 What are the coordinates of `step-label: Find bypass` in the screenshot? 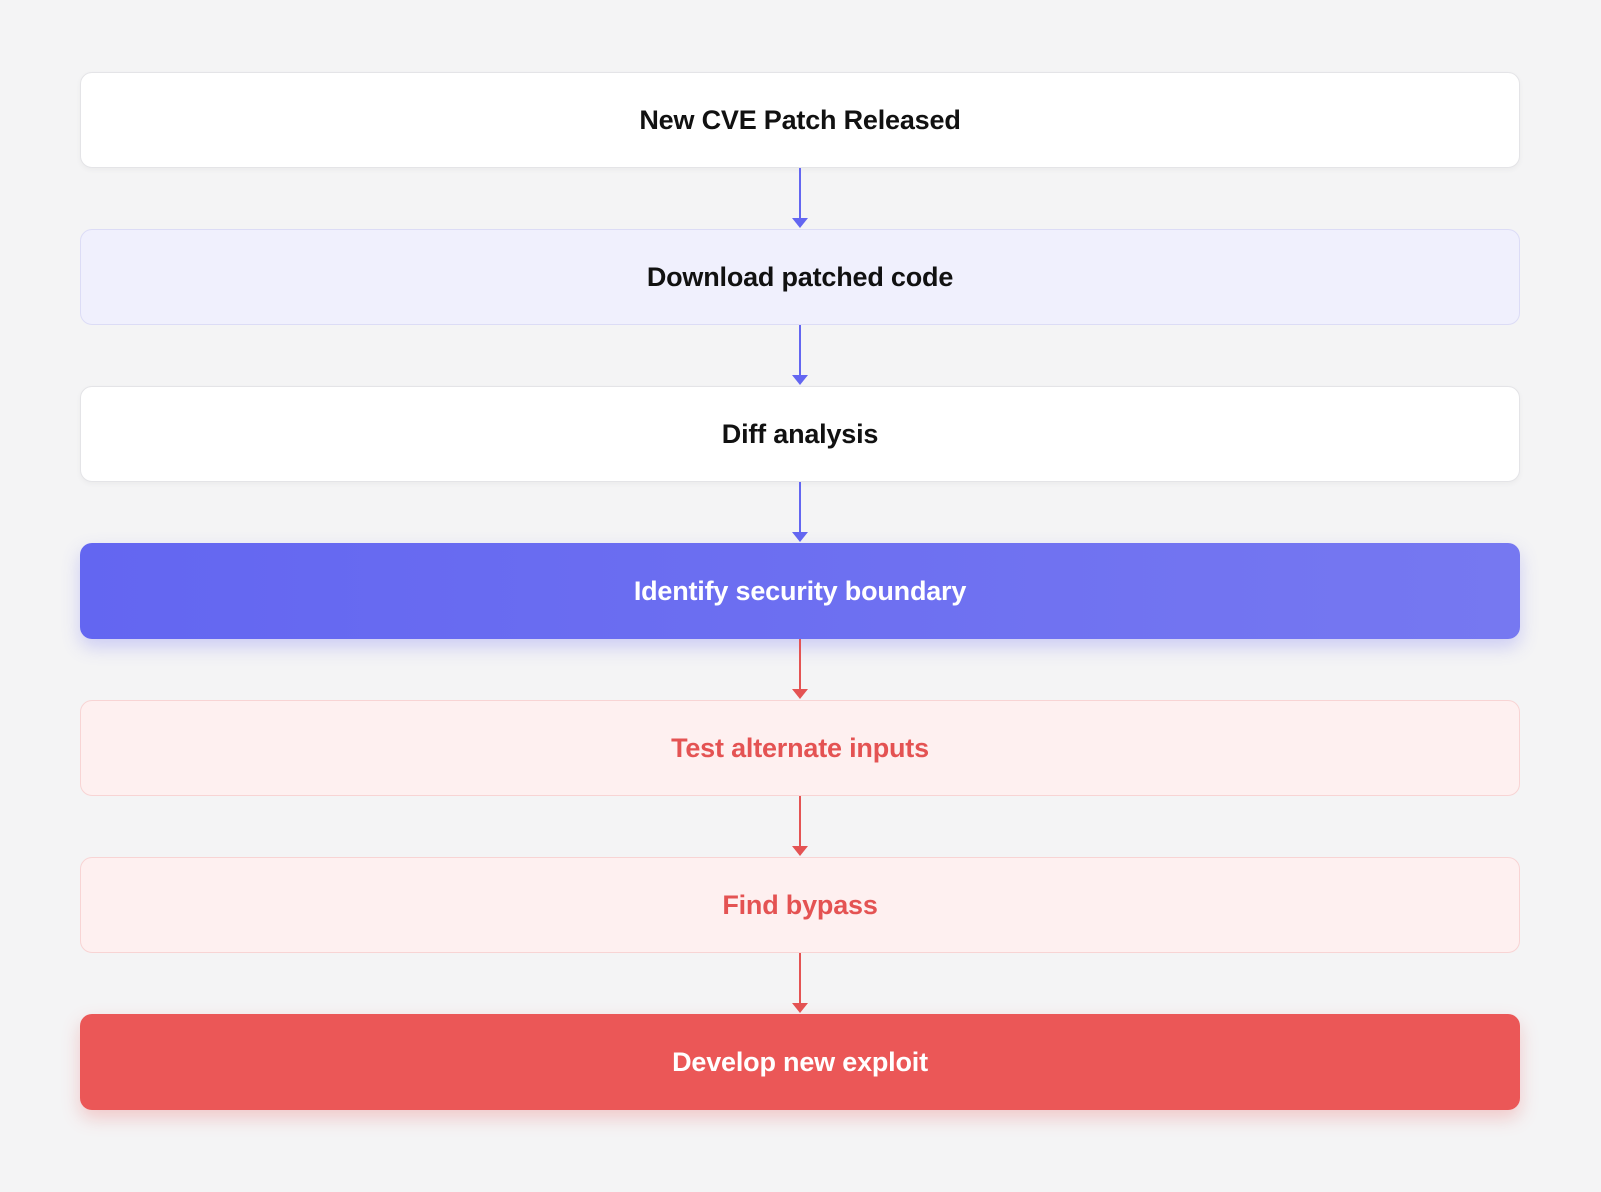 It's located at (800, 904).